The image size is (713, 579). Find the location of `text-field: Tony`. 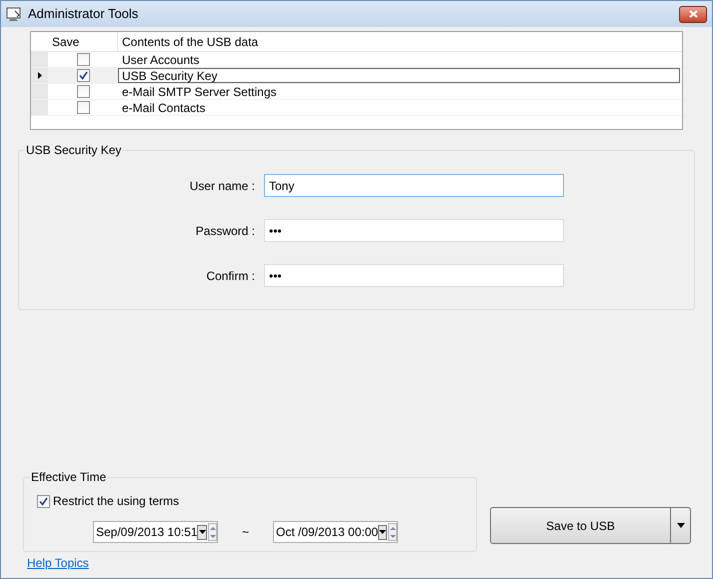

text-field: Tony is located at coordinates (414, 185).